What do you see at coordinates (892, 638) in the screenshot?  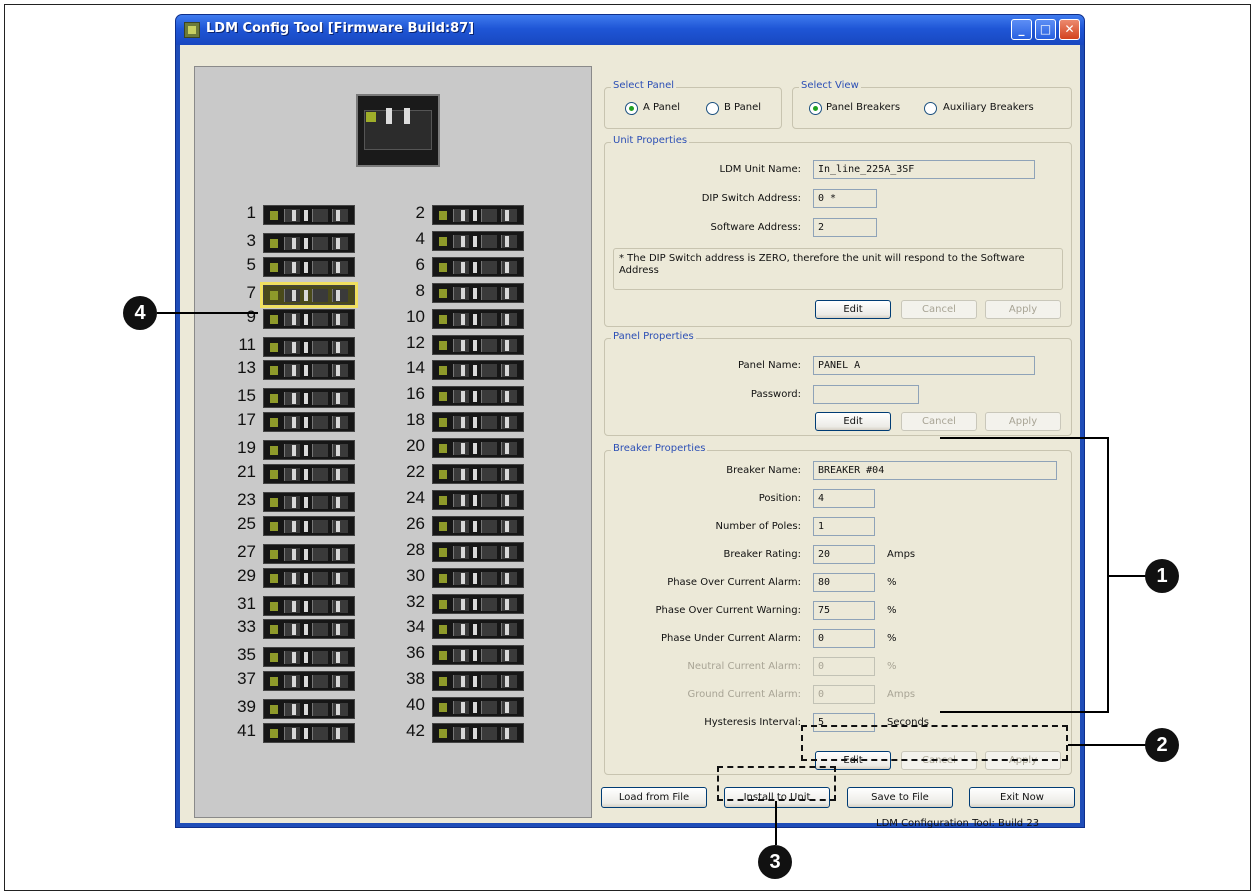 I see `phase-under-current-alarm-unit: %` at bounding box center [892, 638].